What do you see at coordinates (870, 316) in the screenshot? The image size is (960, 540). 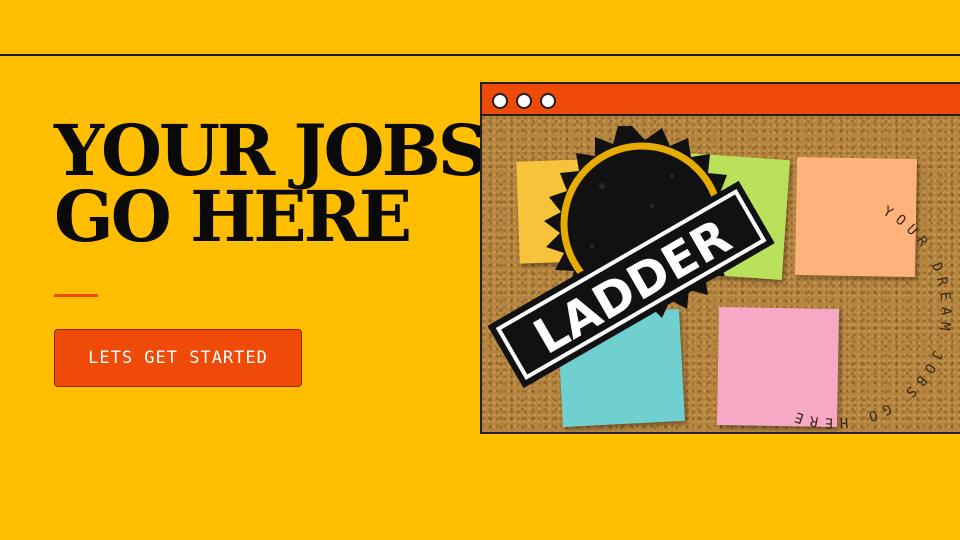 I see `circular-tagline: YOUR DREAM JOBS GO HERE` at bounding box center [870, 316].